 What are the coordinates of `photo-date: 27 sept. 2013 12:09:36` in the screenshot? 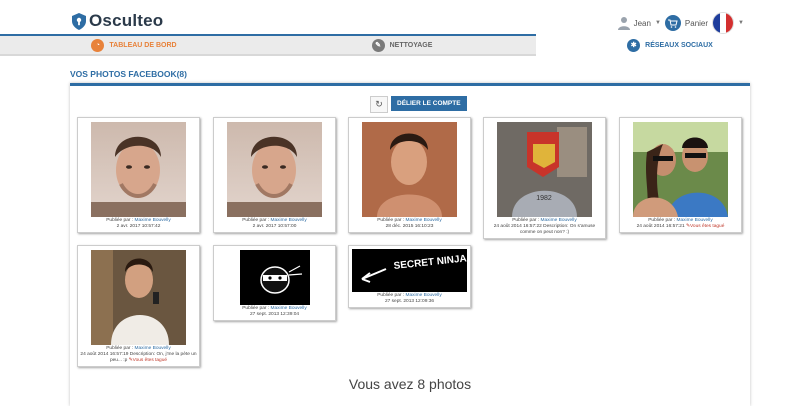 It's located at (409, 301).